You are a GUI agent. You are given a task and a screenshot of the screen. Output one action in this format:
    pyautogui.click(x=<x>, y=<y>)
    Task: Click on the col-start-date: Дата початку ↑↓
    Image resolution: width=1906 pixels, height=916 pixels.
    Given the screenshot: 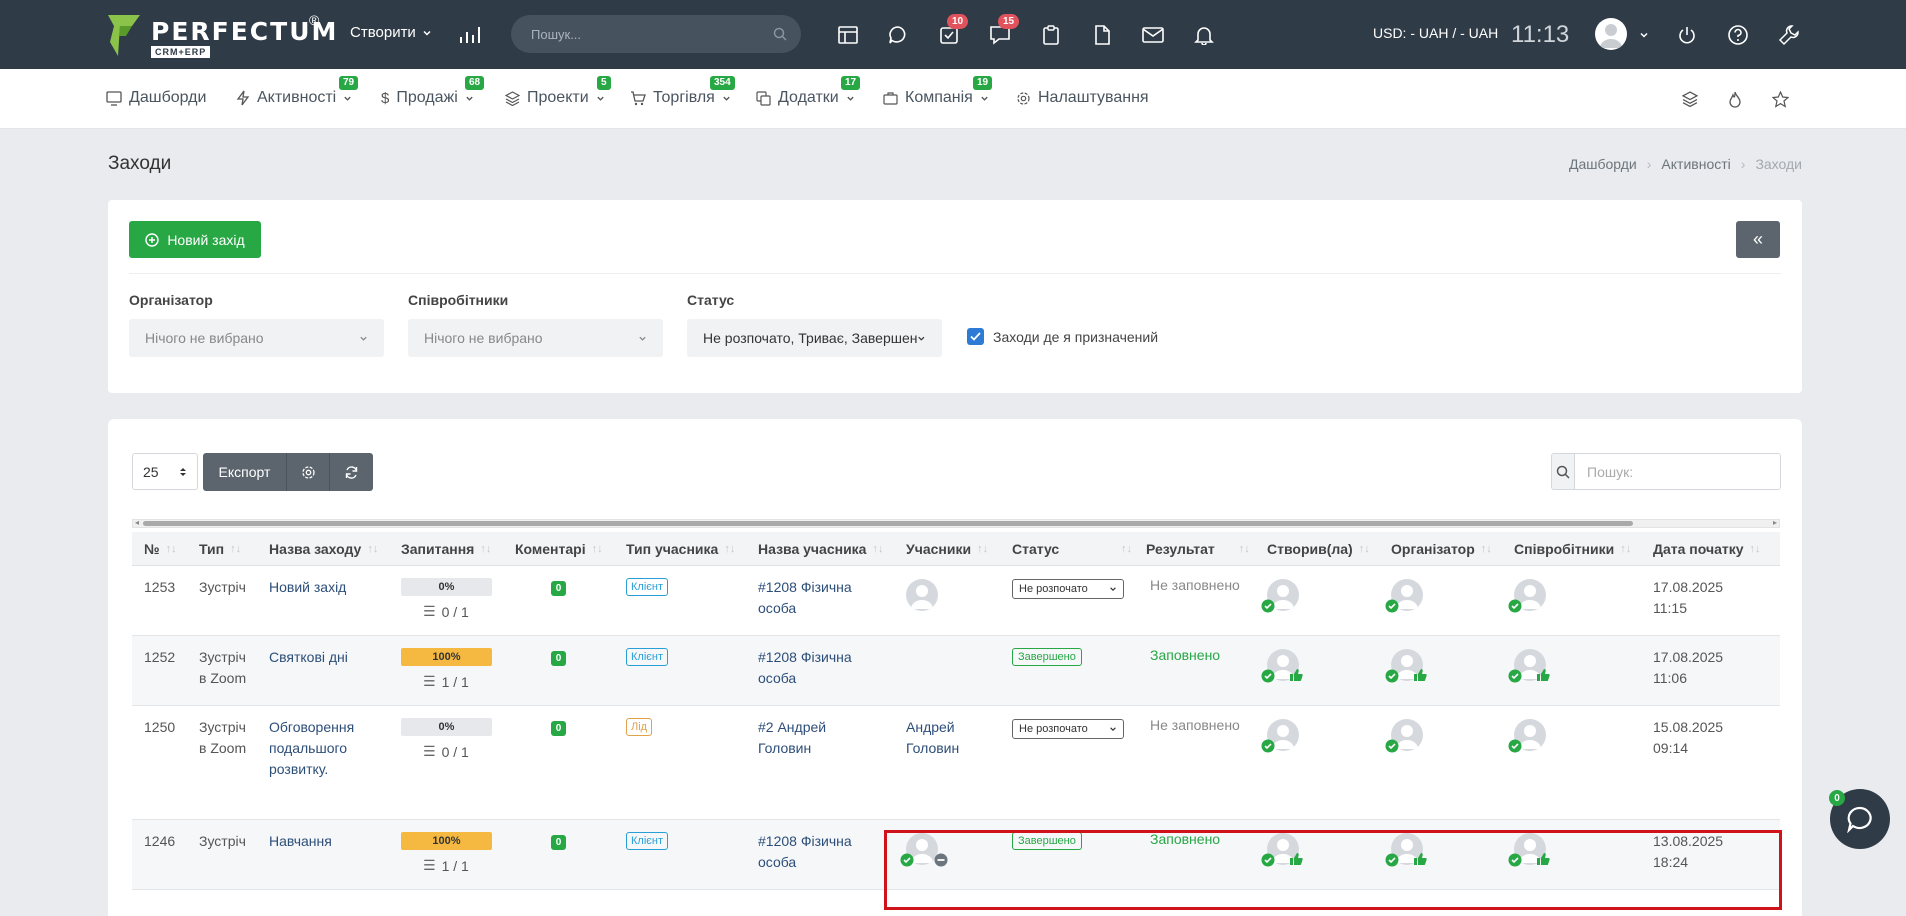 What is the action you would take?
    pyautogui.click(x=1707, y=549)
    